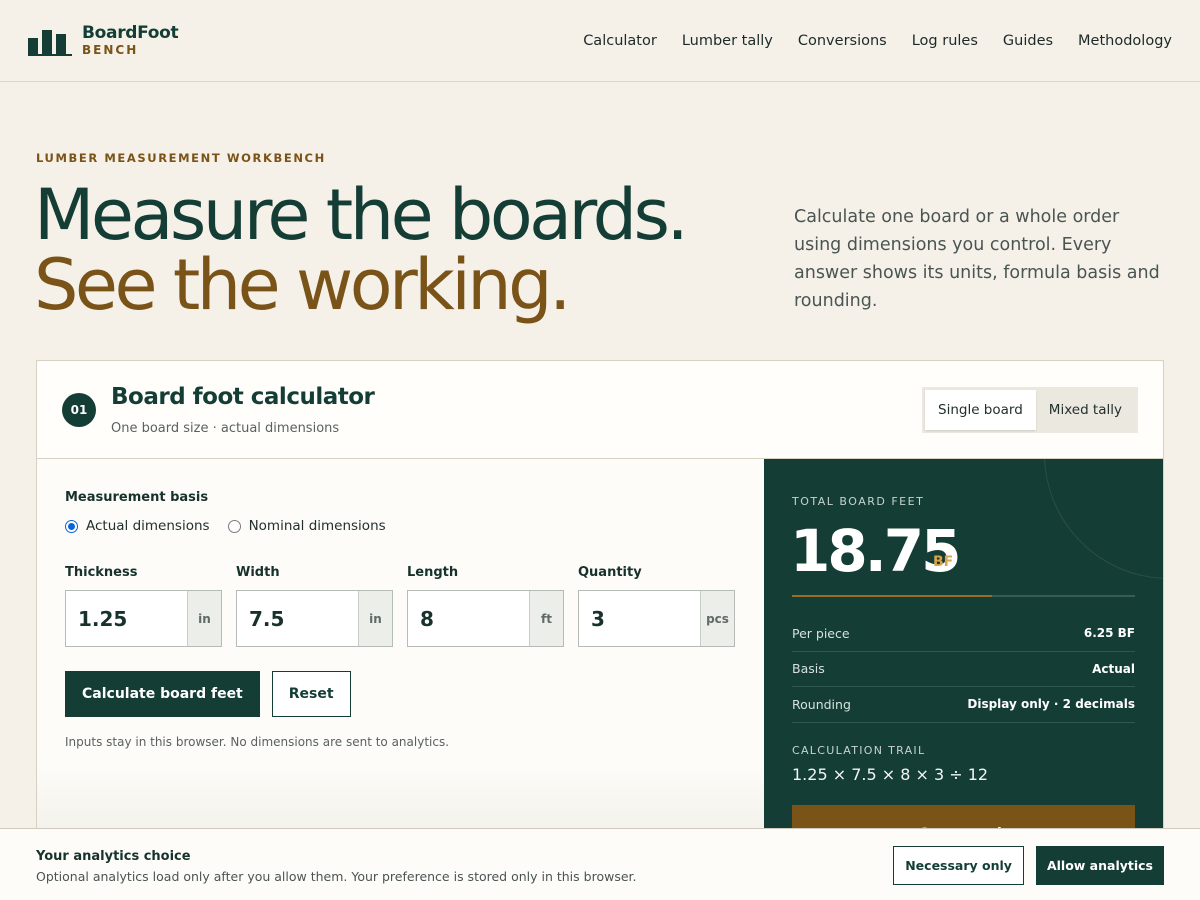 This screenshot has width=1200, height=900. Describe the element at coordinates (875, 551) in the screenshot. I see `result-value: 18.75` at that location.